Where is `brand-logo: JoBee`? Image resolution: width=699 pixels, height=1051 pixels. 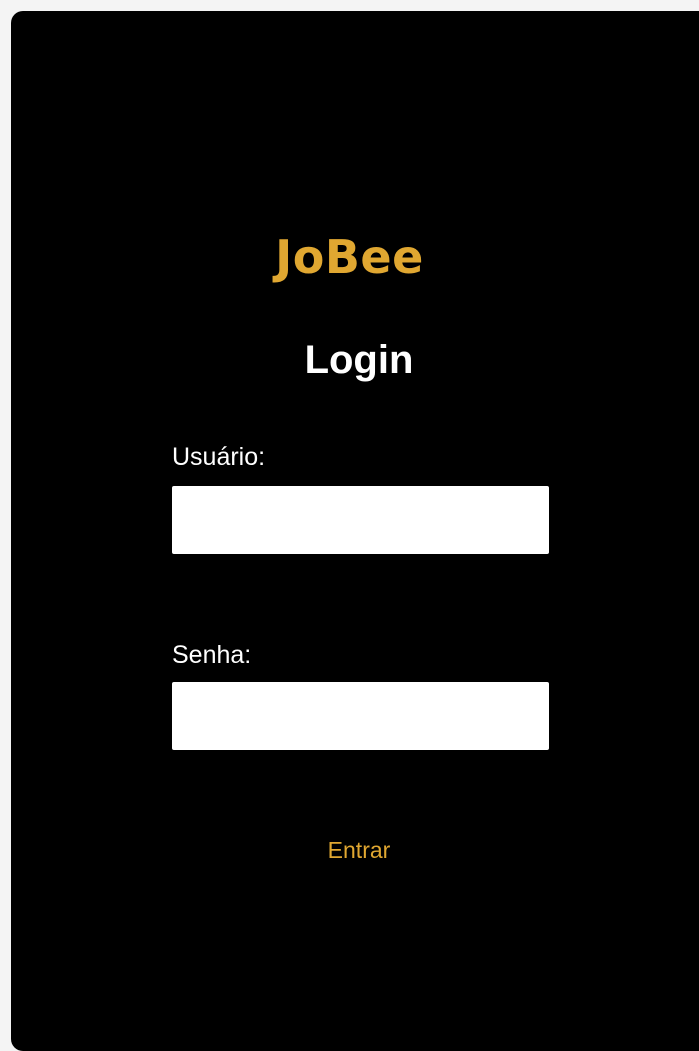 brand-logo: JoBee is located at coordinates (349, 257).